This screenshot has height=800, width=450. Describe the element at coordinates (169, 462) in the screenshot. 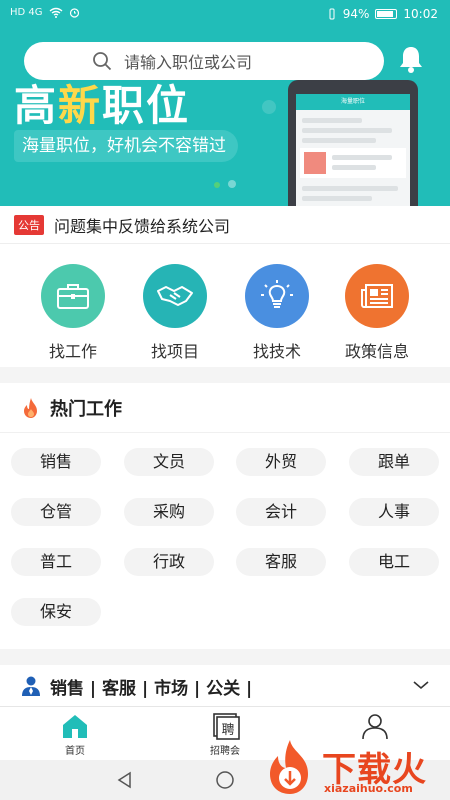

I see `job-tag: 文员` at that location.